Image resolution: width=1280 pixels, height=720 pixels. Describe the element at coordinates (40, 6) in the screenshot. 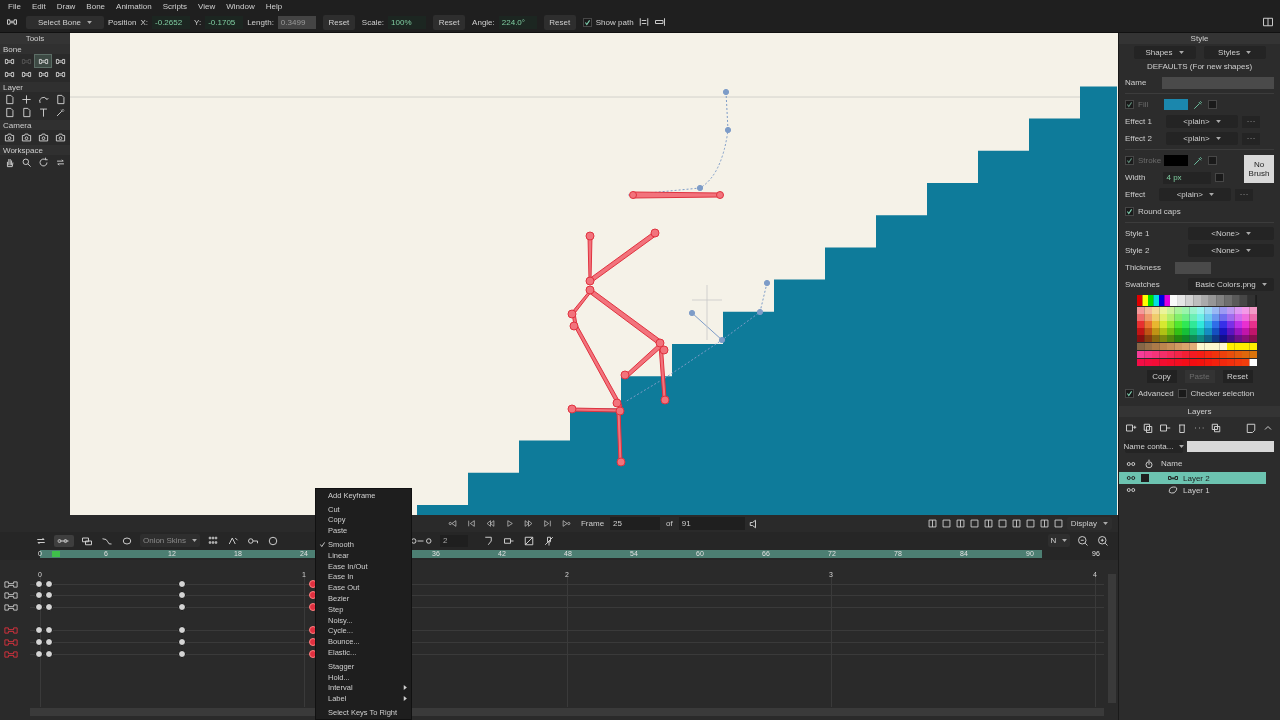

I see `menu-item: Edit` at that location.